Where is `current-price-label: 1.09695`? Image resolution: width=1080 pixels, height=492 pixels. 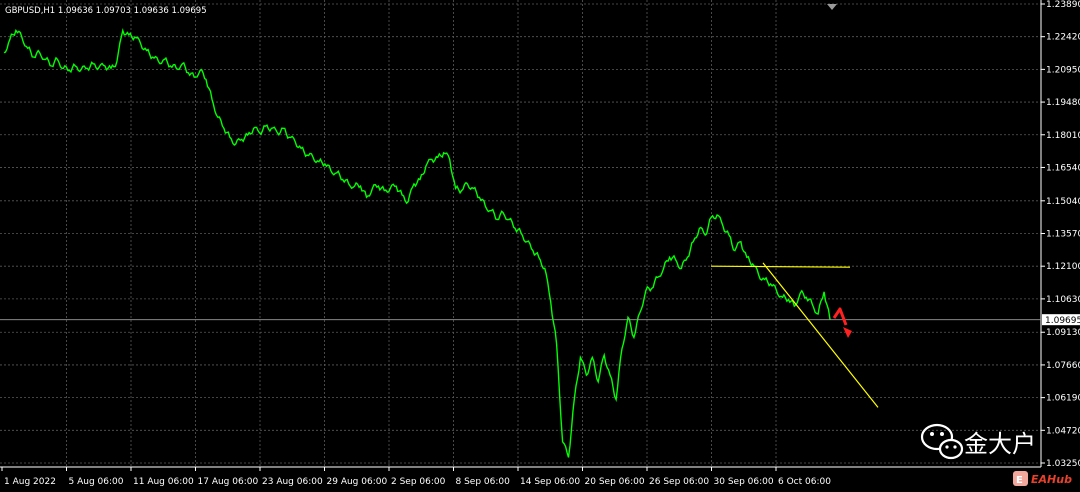 current-price-label: 1.09695 is located at coordinates (1061, 320).